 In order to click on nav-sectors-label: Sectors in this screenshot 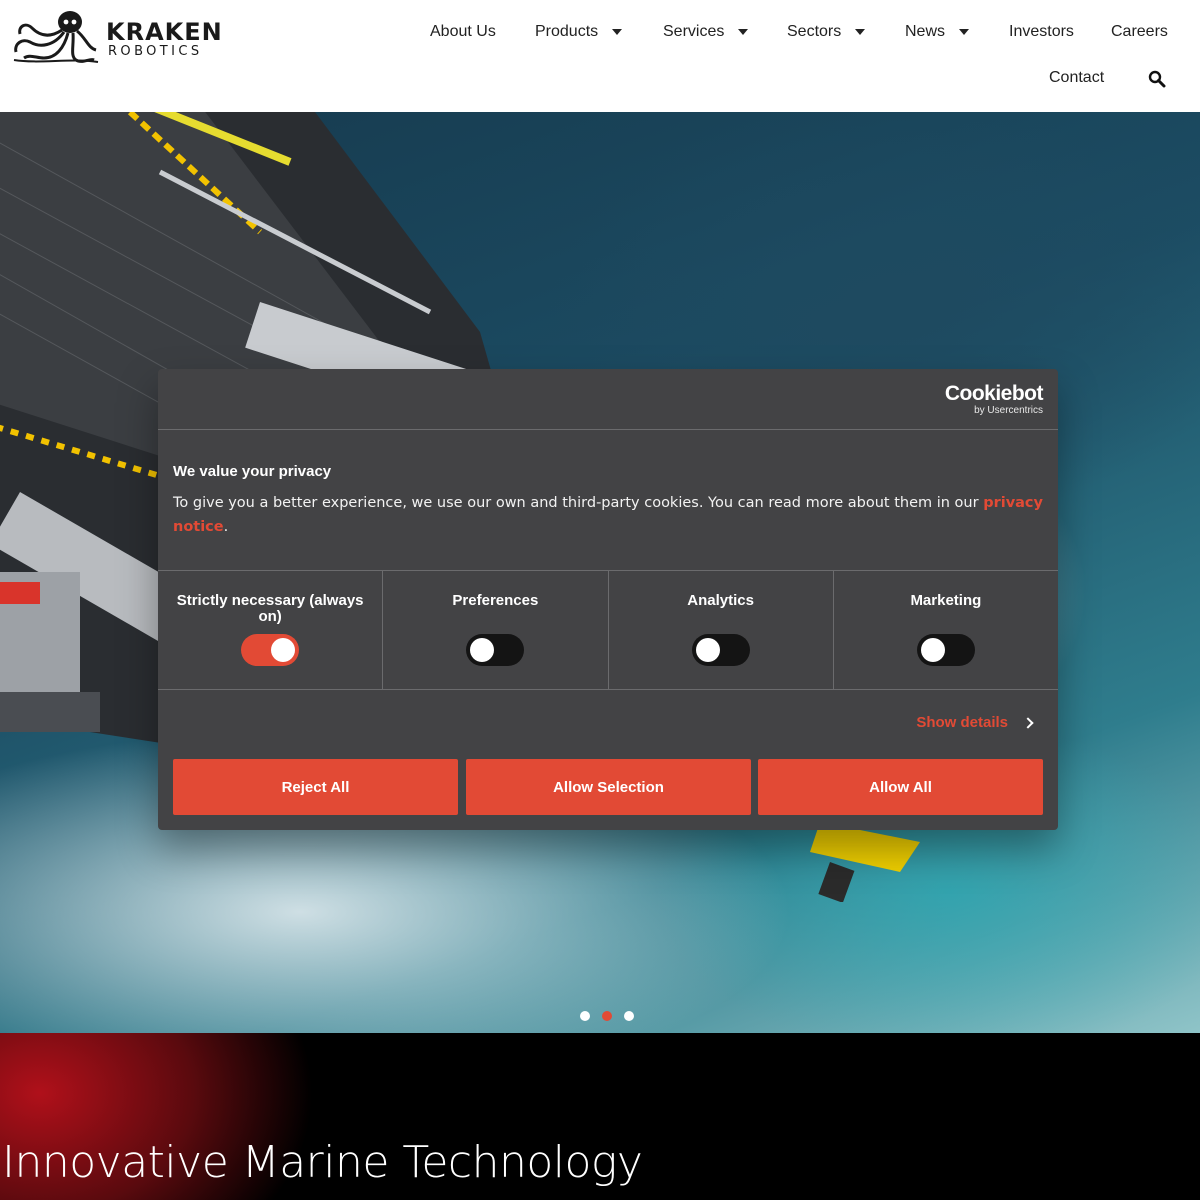, I will do `click(814, 31)`.